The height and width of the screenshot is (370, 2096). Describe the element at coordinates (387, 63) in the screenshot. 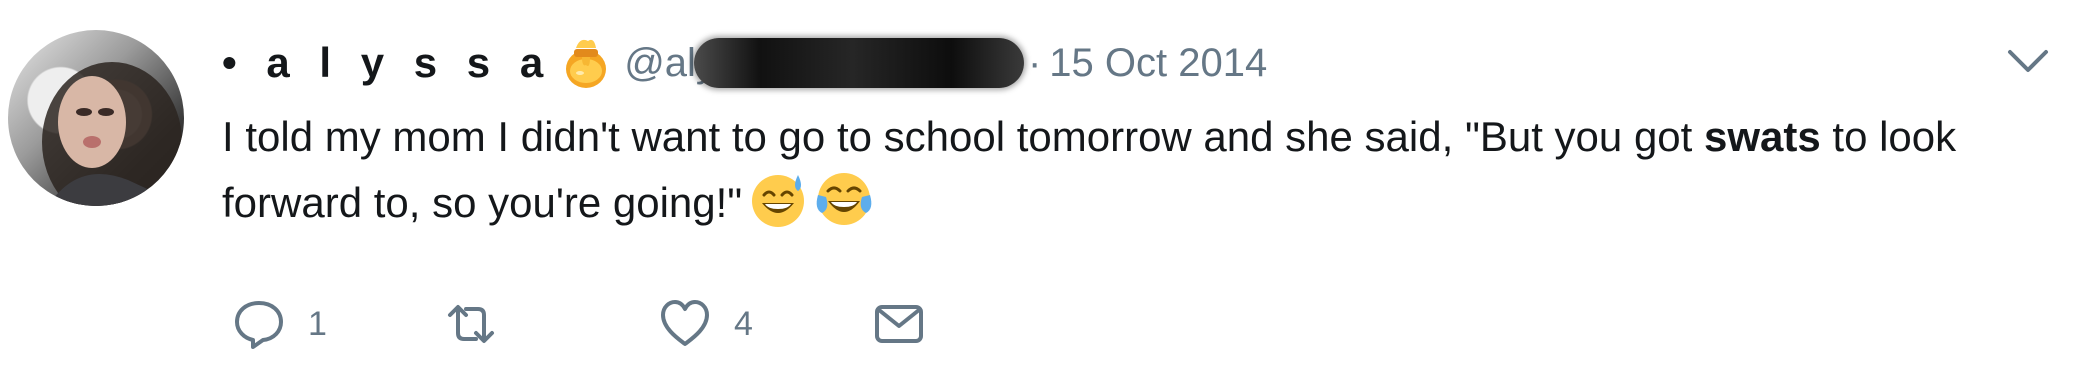

I see `display-name: • a l y s s a` at that location.